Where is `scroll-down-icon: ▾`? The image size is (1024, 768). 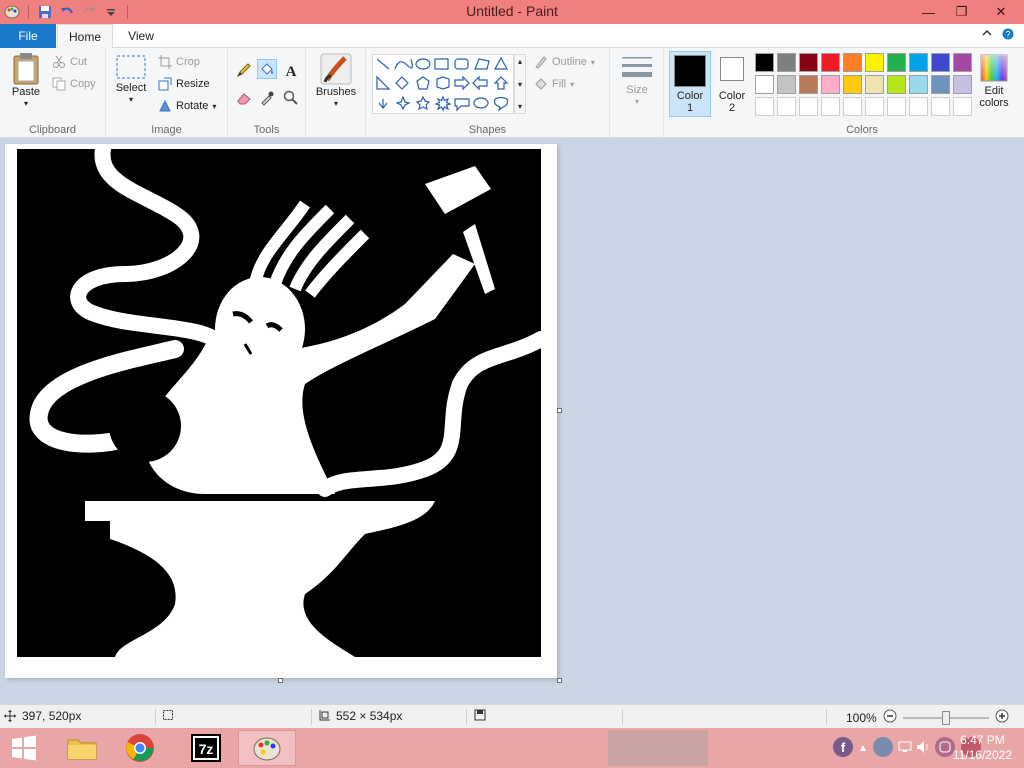 scroll-down-icon: ▾ is located at coordinates (520, 84).